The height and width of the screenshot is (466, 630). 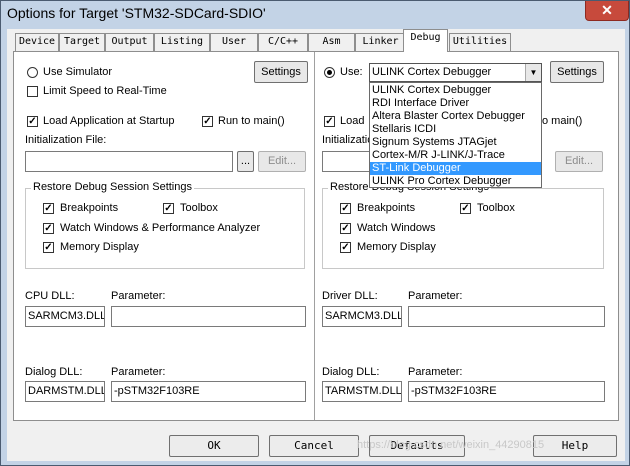 I want to click on load-app-checkbox: ✓, so click(x=32, y=121).